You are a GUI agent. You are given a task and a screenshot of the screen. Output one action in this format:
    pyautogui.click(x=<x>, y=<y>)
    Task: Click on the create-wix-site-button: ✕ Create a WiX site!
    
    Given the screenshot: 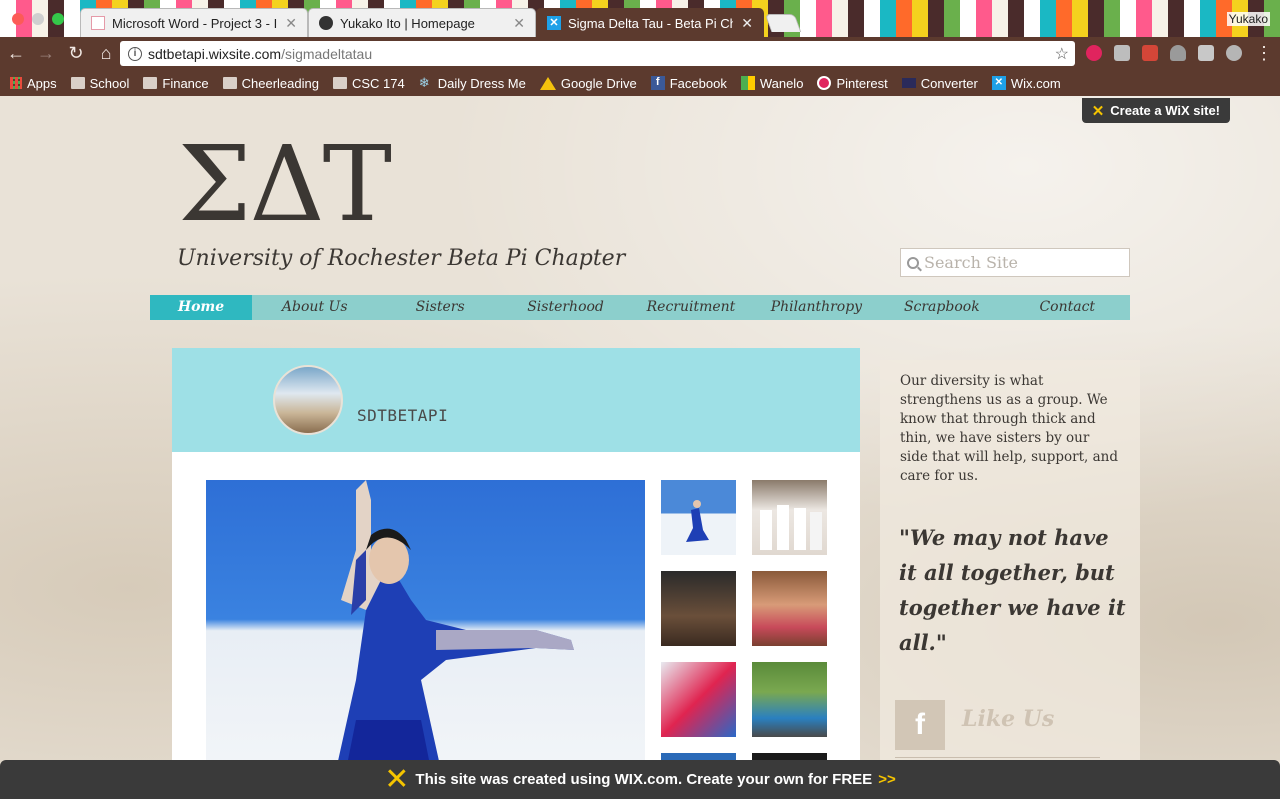 What is the action you would take?
    pyautogui.click(x=1155, y=110)
    